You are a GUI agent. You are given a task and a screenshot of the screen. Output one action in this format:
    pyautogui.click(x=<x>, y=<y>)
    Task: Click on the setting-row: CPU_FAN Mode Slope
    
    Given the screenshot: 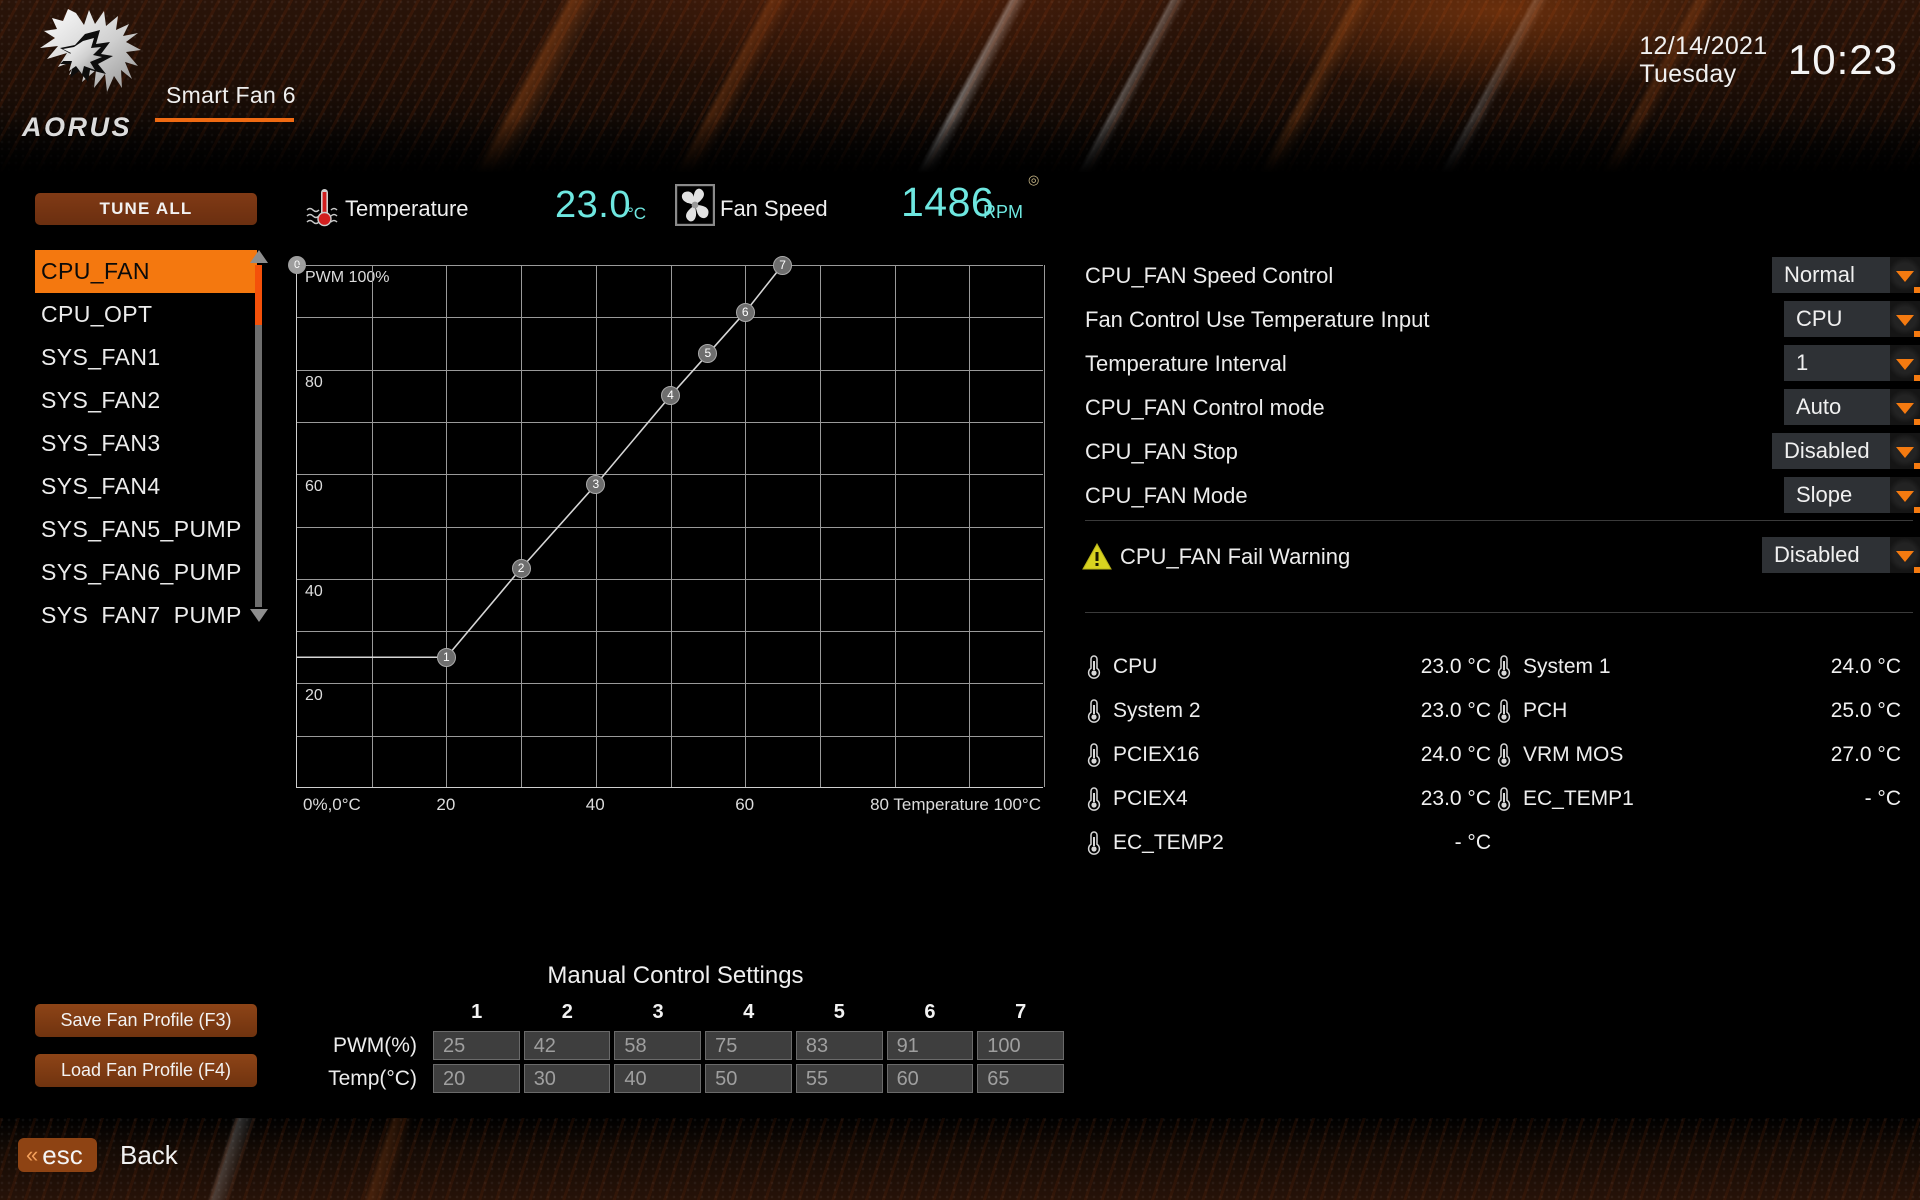 What is the action you would take?
    pyautogui.click(x=1500, y=497)
    